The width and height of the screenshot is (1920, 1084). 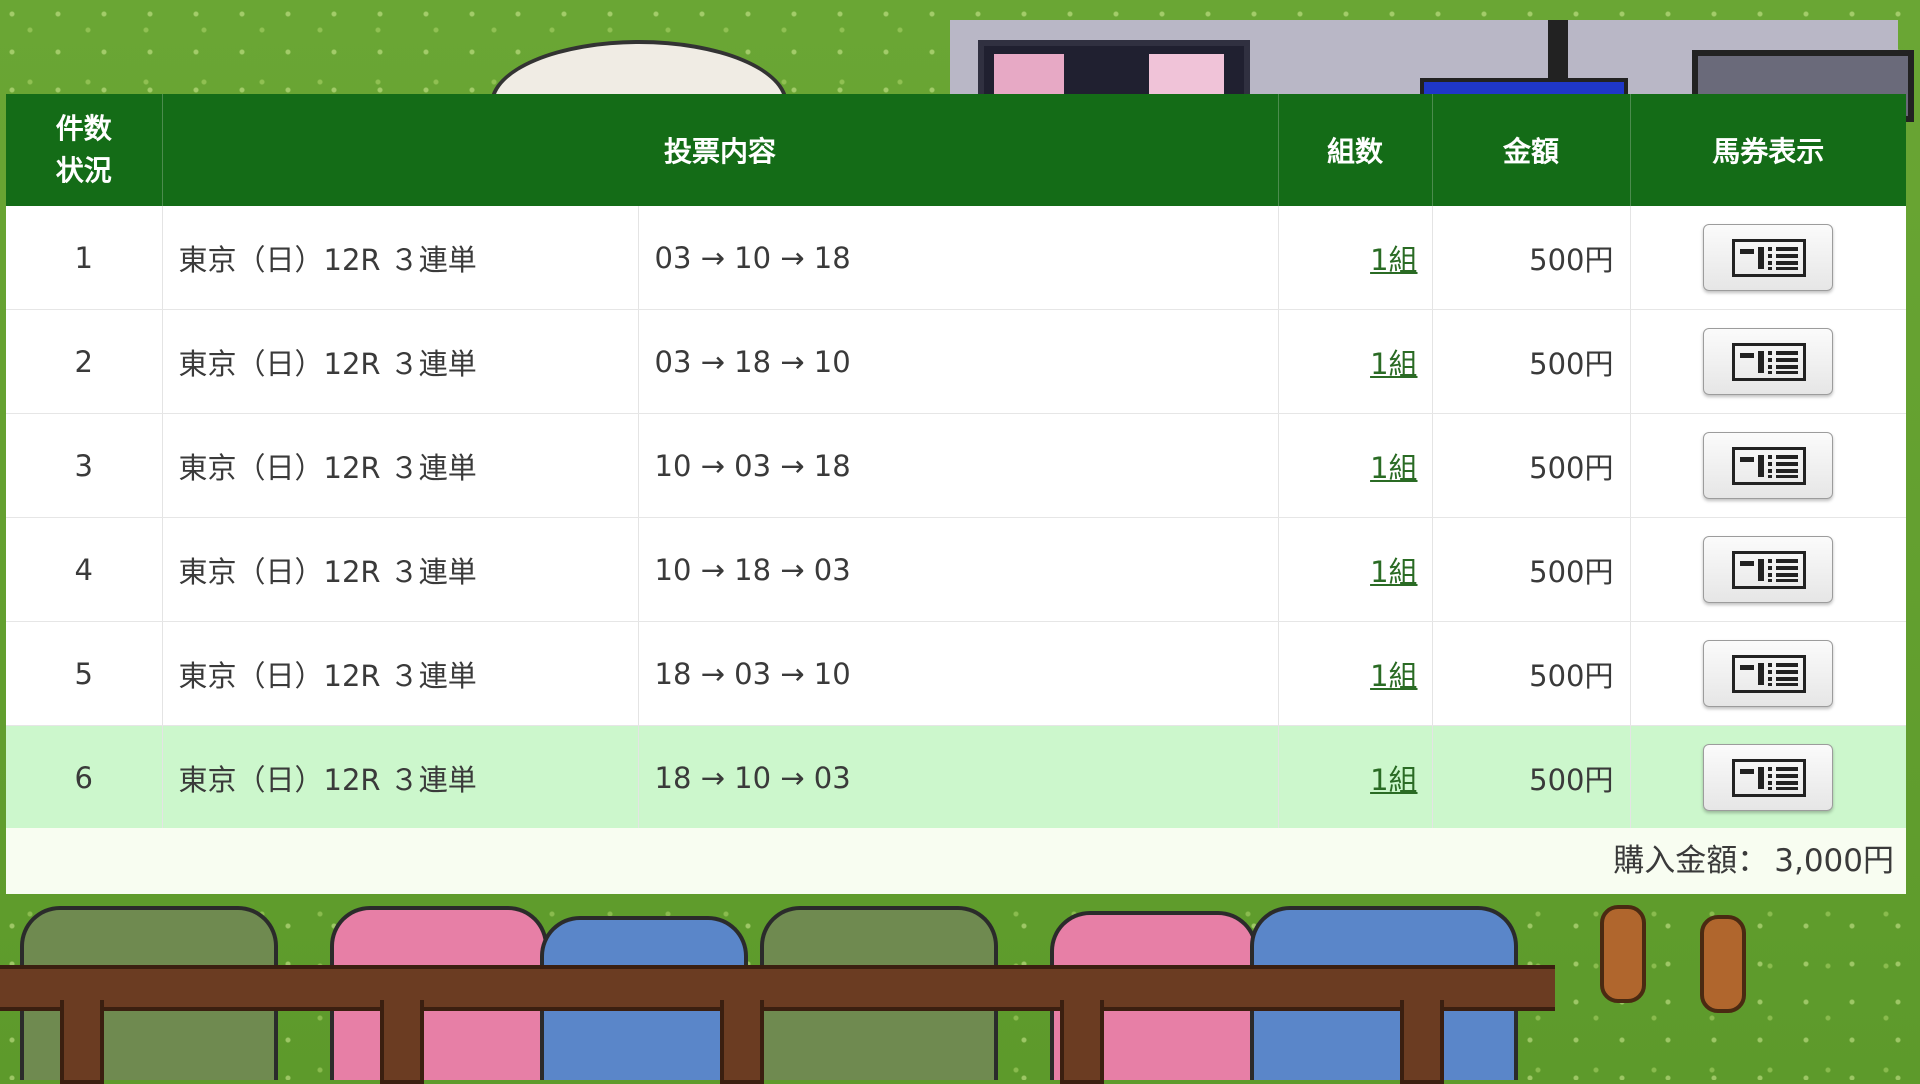 I want to click on header-ticket-view: 馬券表示, so click(x=1768, y=150).